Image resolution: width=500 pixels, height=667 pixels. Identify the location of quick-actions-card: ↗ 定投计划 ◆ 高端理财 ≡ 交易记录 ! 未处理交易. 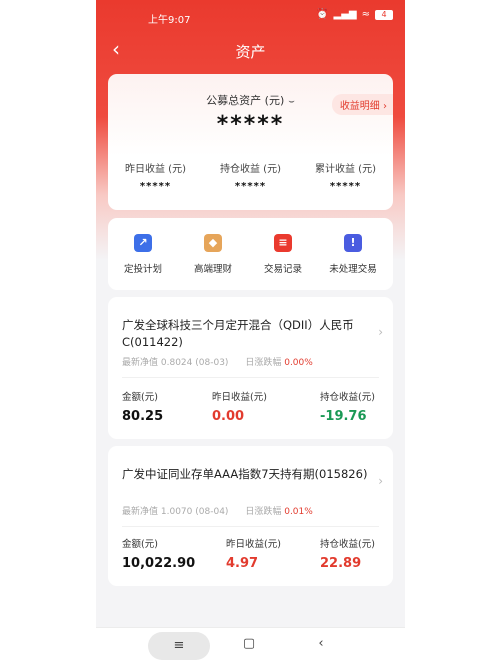
(250, 254).